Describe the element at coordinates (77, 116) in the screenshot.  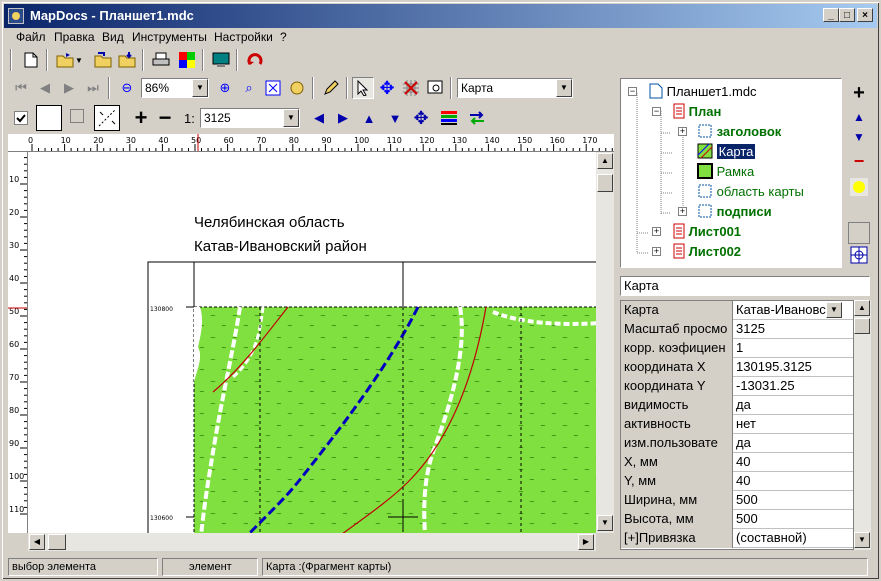
I see `line-color-swatch` at that location.